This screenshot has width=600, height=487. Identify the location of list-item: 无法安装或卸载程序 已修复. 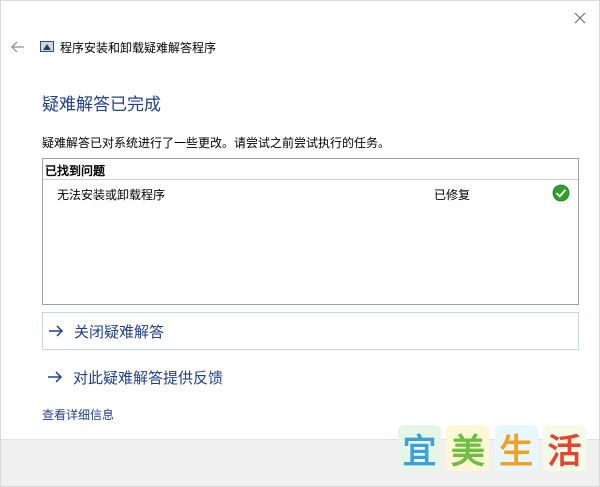
(310, 193).